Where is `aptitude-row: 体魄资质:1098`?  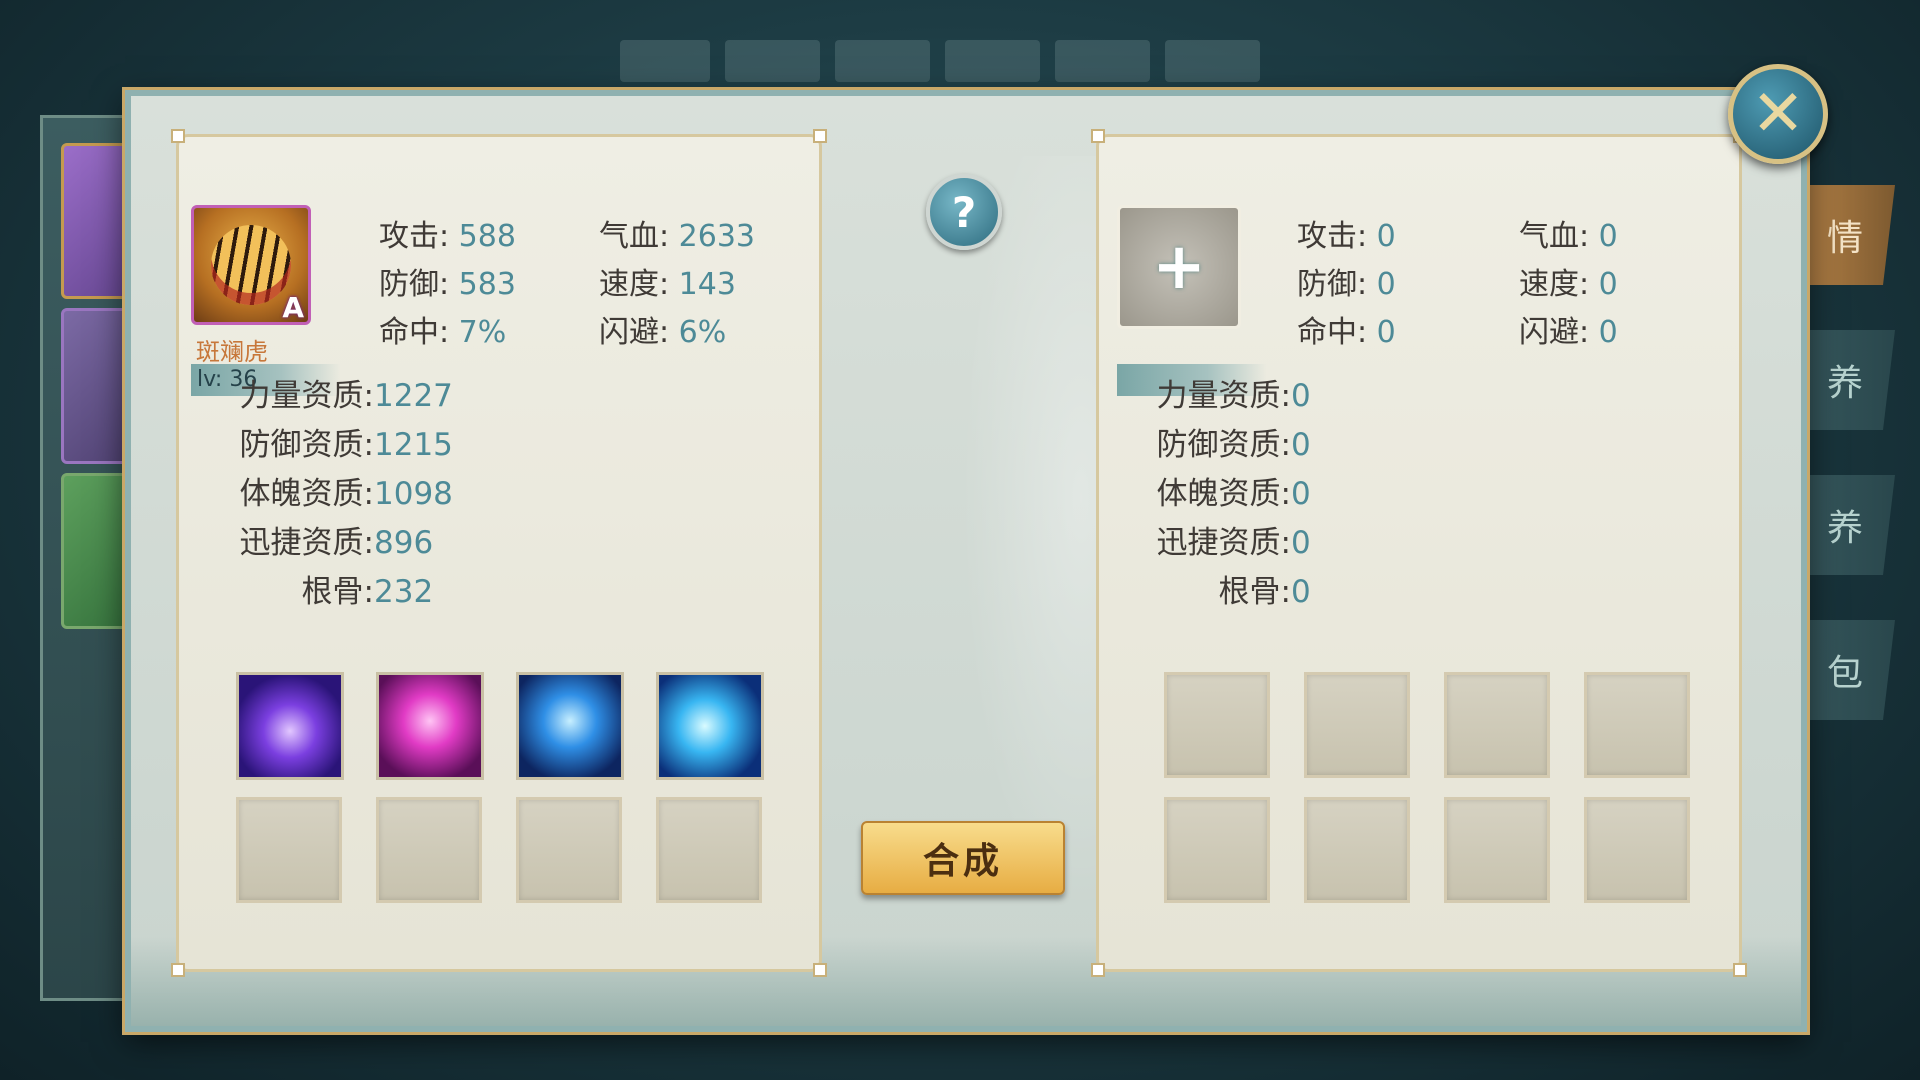 aptitude-row: 体魄资质:1098 is located at coordinates (346, 494).